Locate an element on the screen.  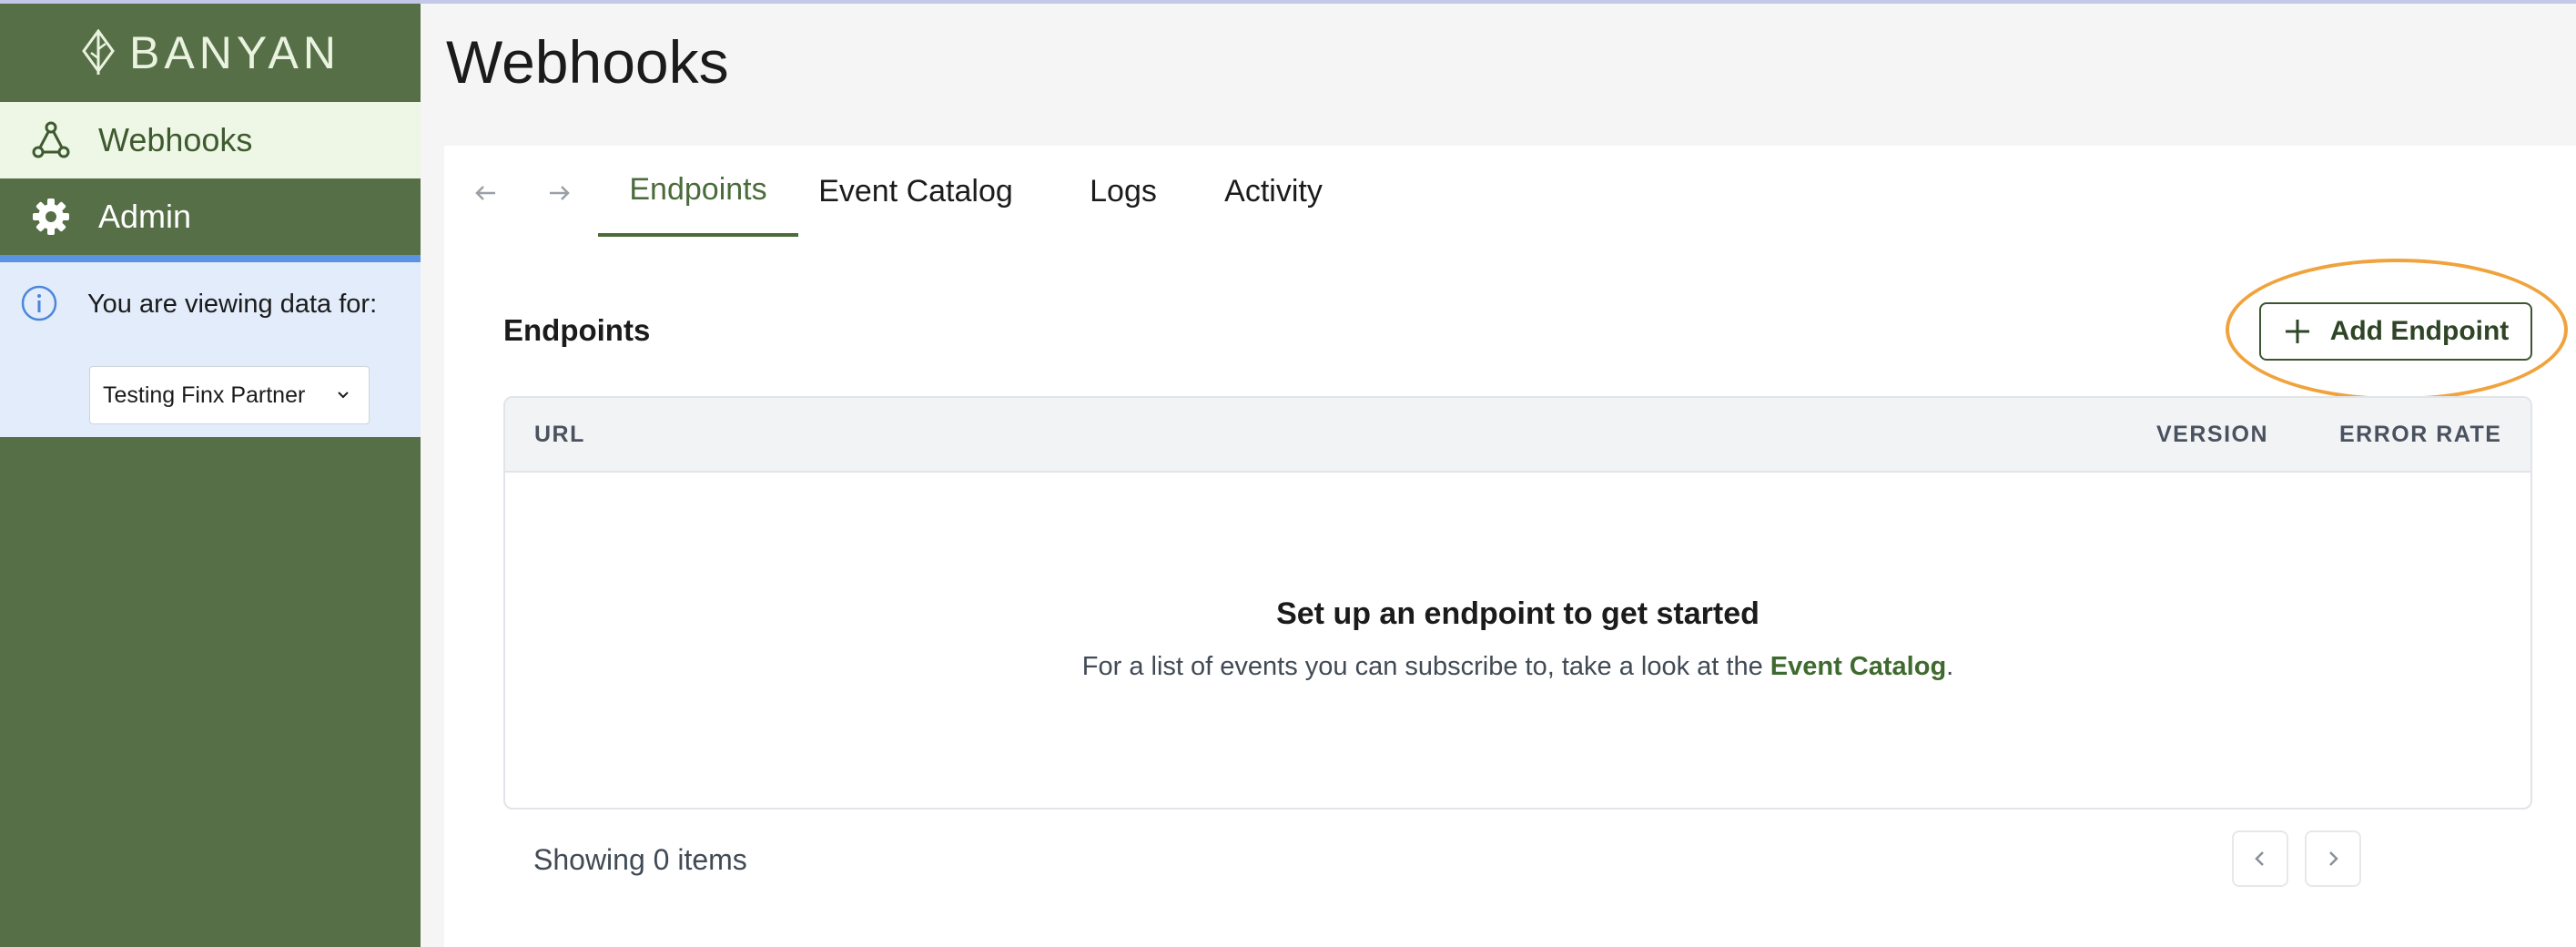
column-header-url: URL is located at coordinates (559, 434).